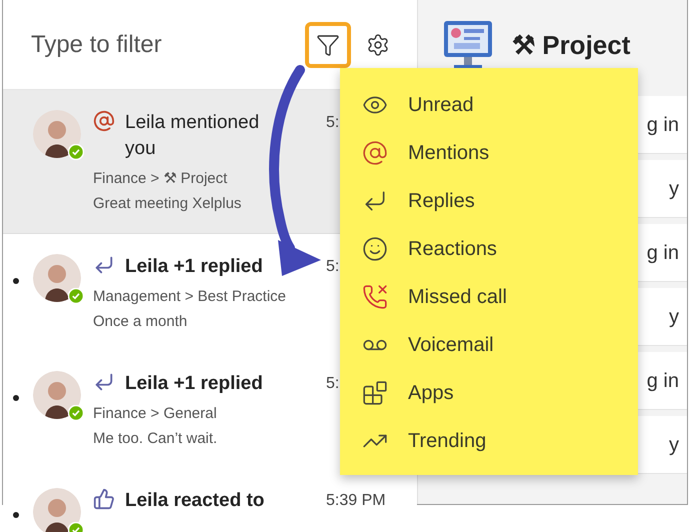 The height and width of the screenshot is (532, 700). I want to click on thumbs-up-icon, so click(104, 499).